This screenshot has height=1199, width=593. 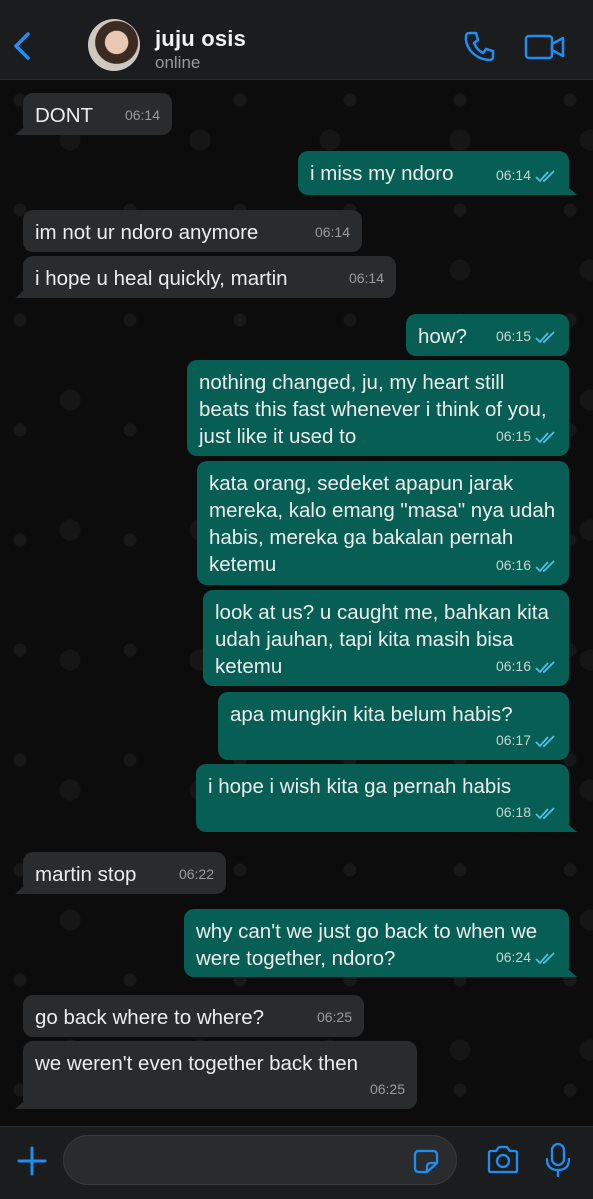 I want to click on message-bubble: how? 06:15, so click(x=487, y=335).